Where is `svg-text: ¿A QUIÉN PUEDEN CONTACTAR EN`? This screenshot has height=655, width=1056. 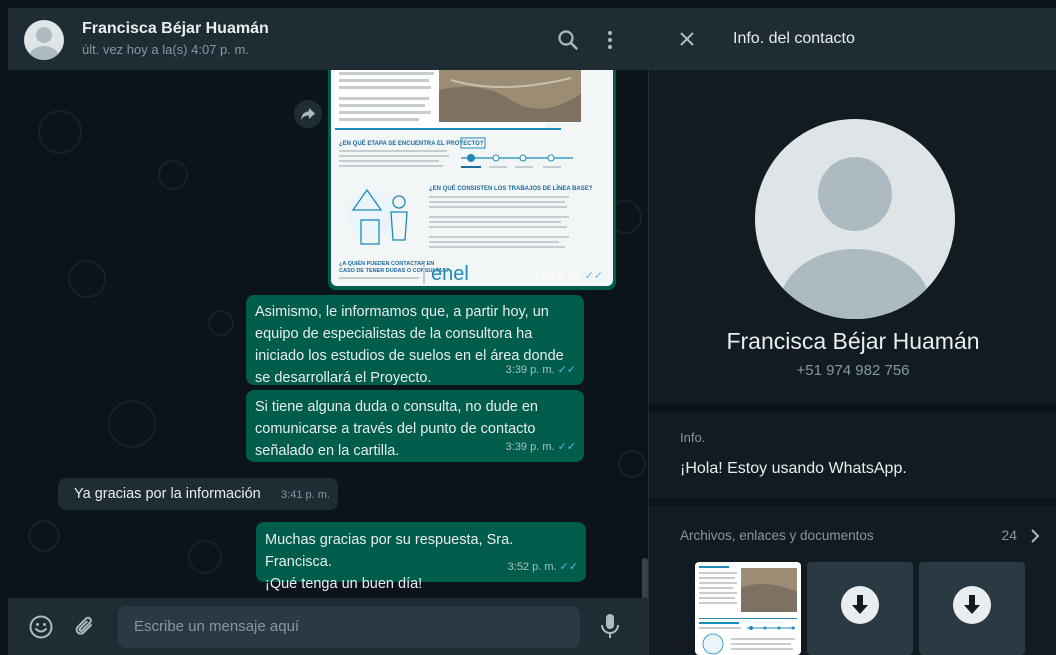
svg-text: ¿A QUIÉN PUEDEN CONTACTAR EN is located at coordinates (386, 263).